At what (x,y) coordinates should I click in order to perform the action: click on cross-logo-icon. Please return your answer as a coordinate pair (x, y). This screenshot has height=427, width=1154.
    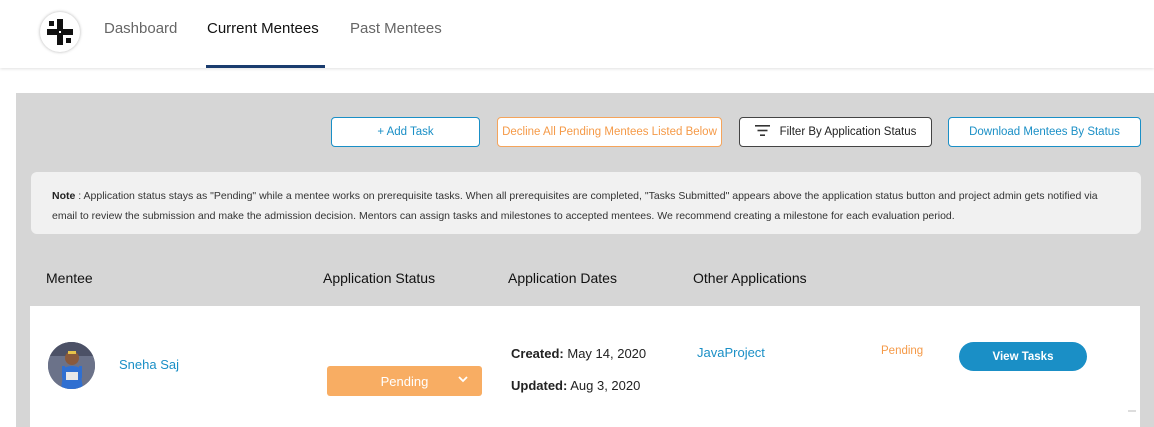
    Looking at the image, I should click on (60, 32).